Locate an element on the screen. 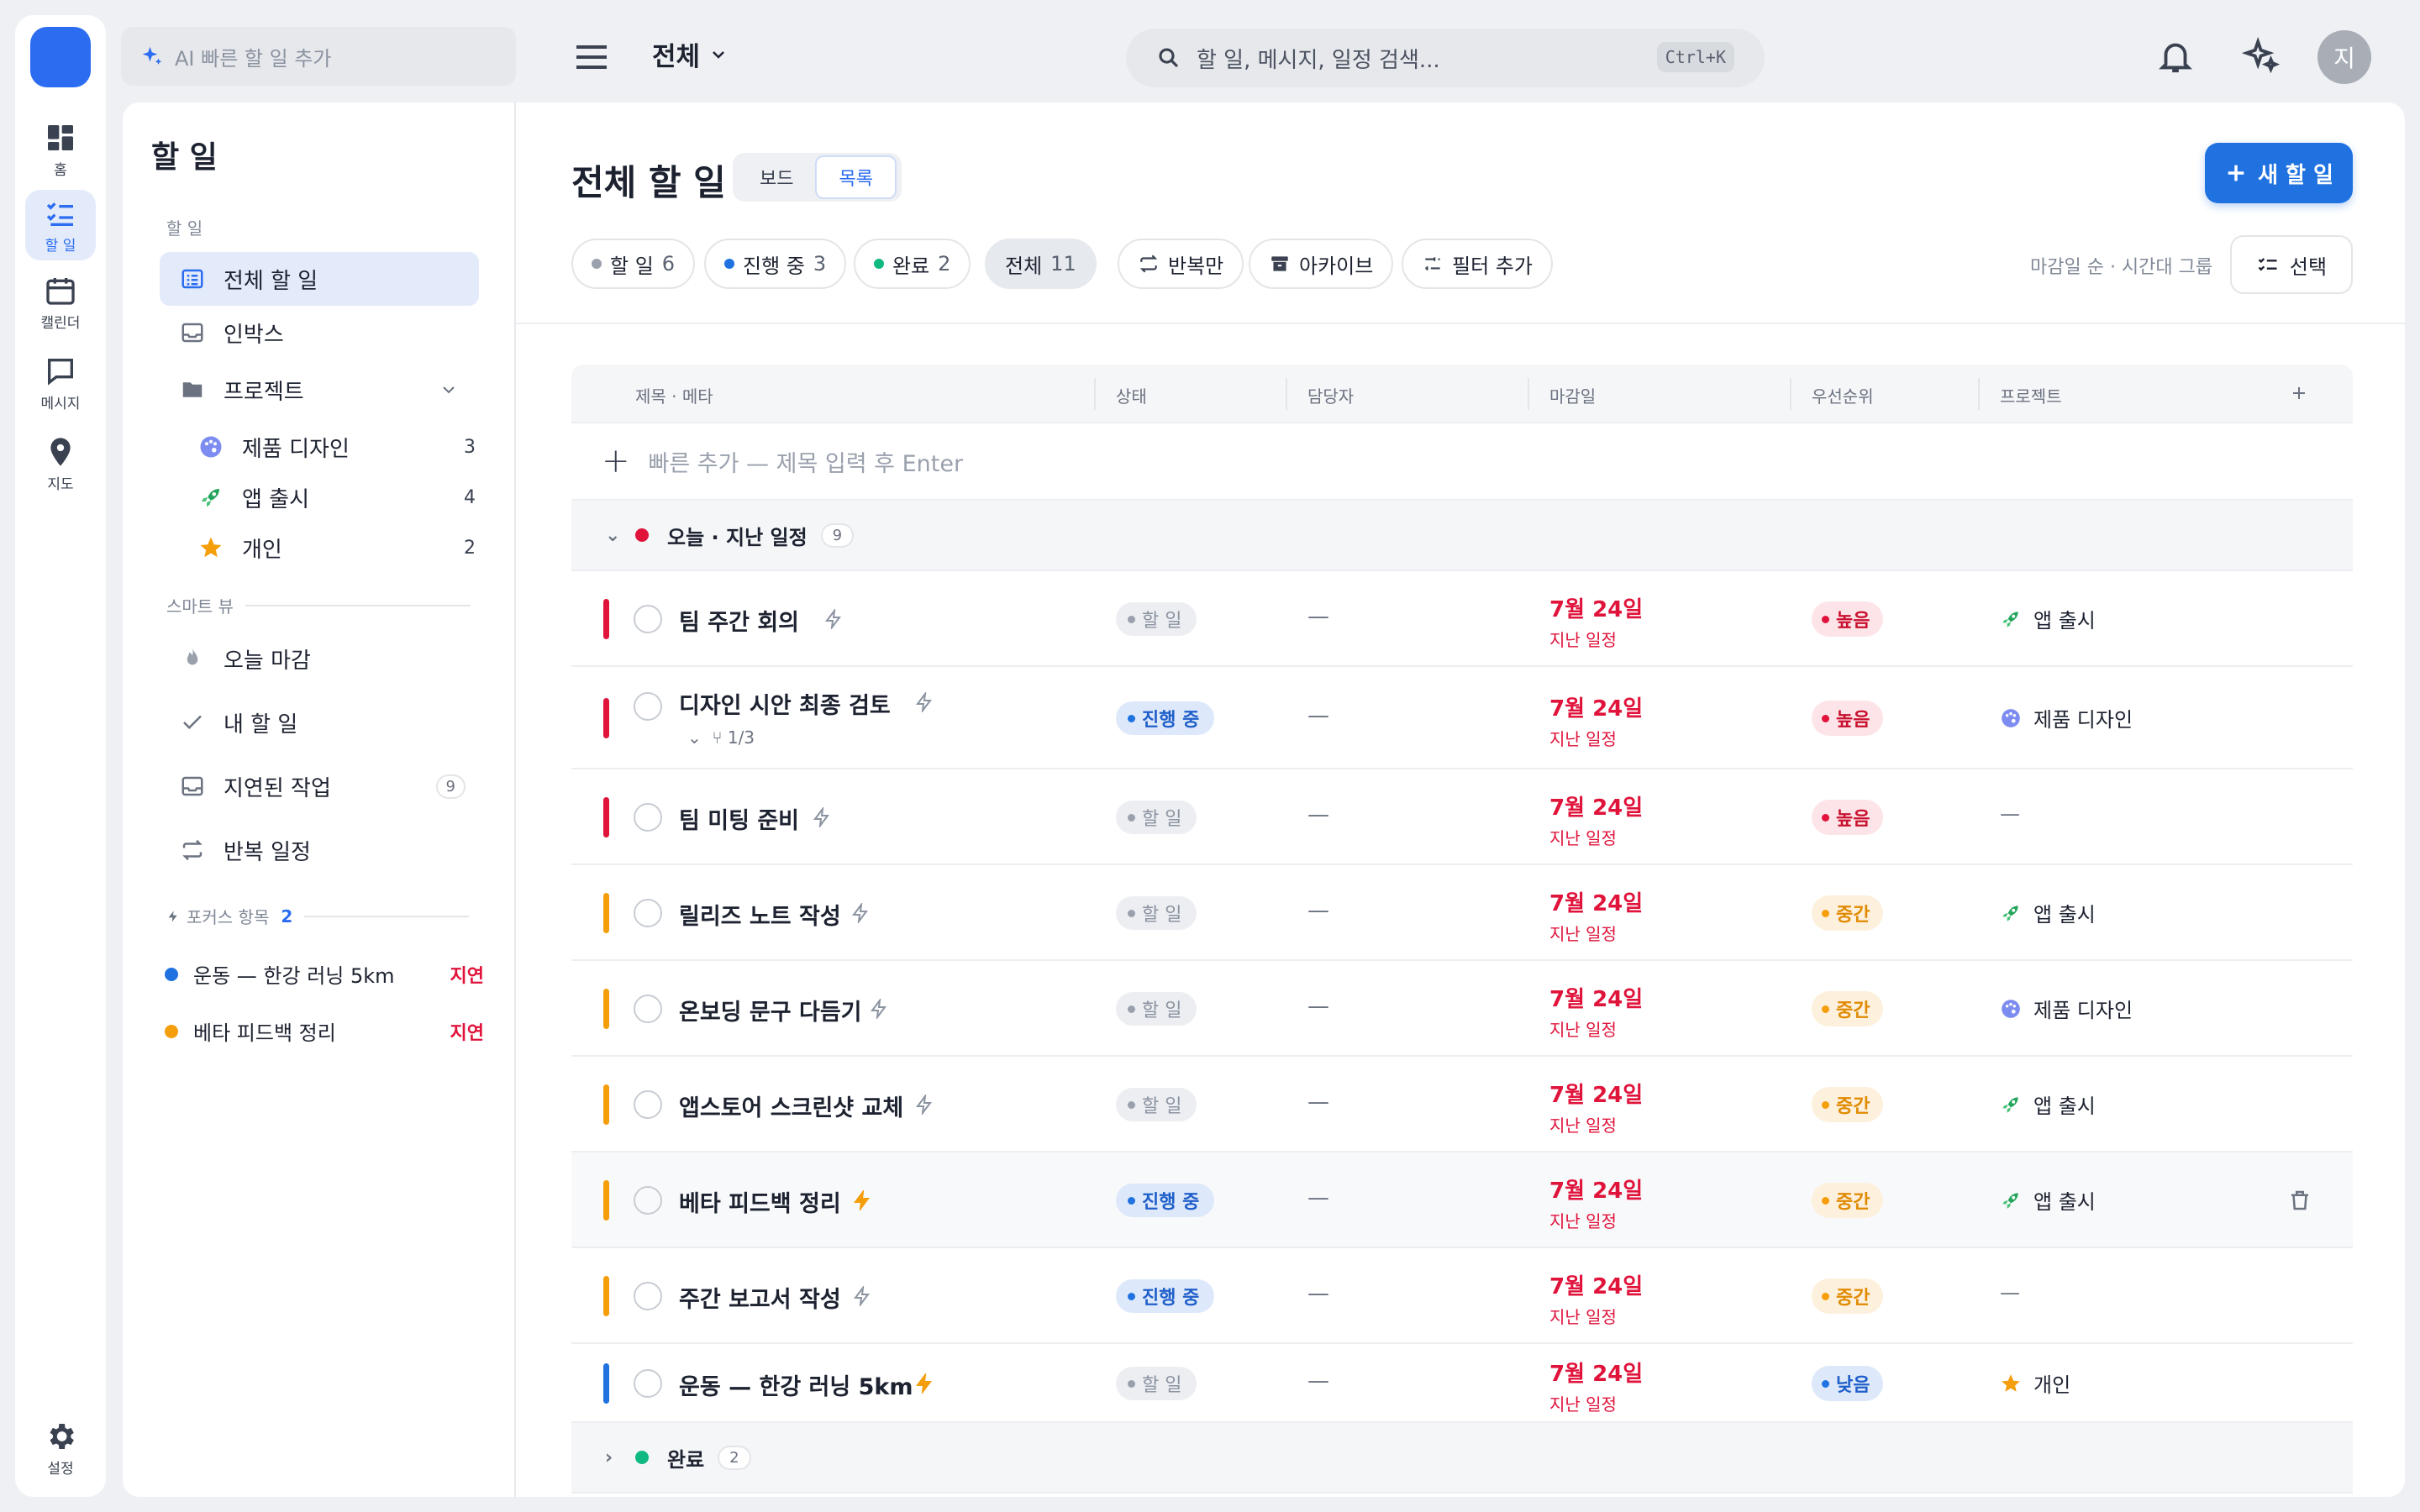  sidebar-smart-my-tasks: 내 할 일 is located at coordinates (319, 722).